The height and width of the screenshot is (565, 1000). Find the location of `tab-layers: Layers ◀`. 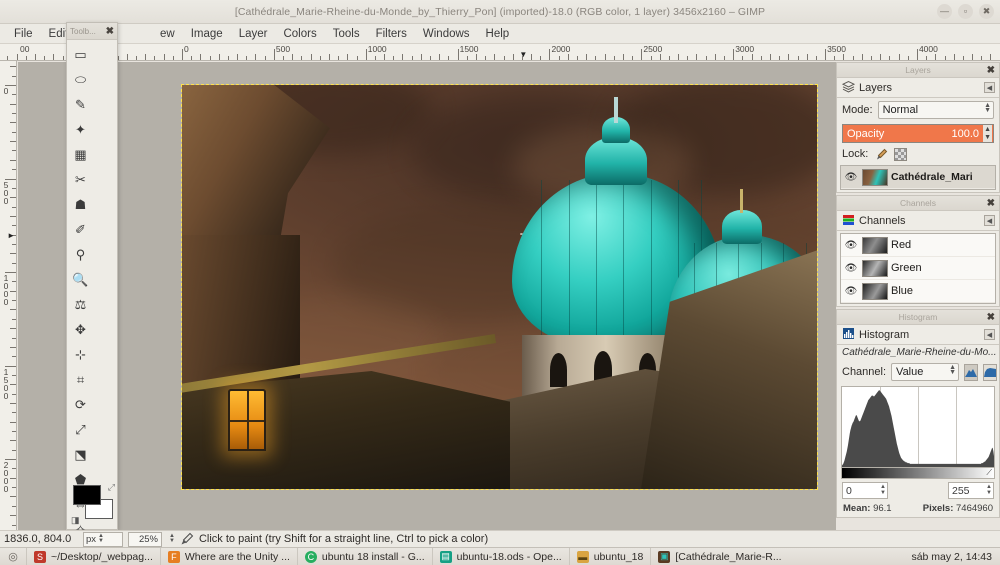

tab-layers: Layers ◀ is located at coordinates (918, 88).